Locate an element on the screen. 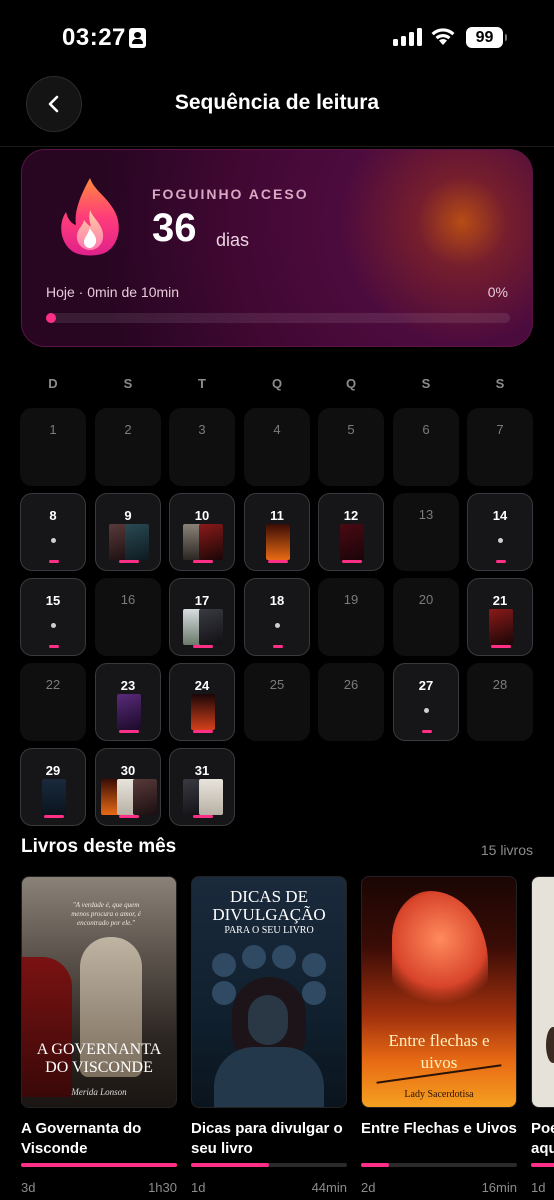  calendar-day: 13 is located at coordinates (426, 532).